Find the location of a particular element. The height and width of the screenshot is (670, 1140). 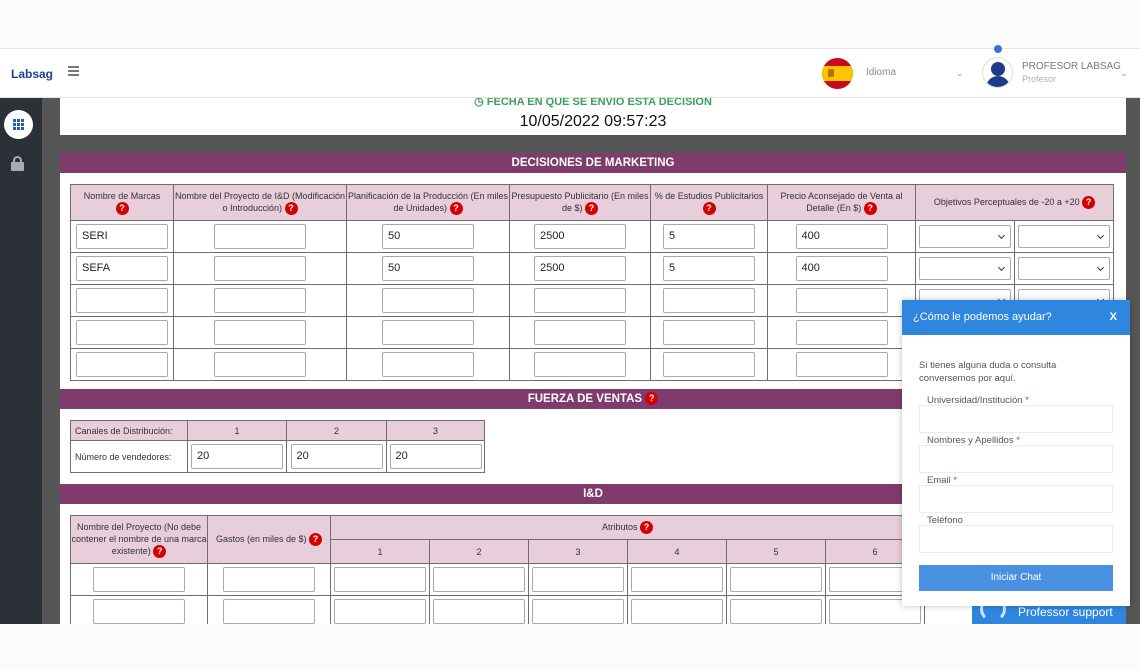

brand-name-input: SERI is located at coordinates (122, 236).